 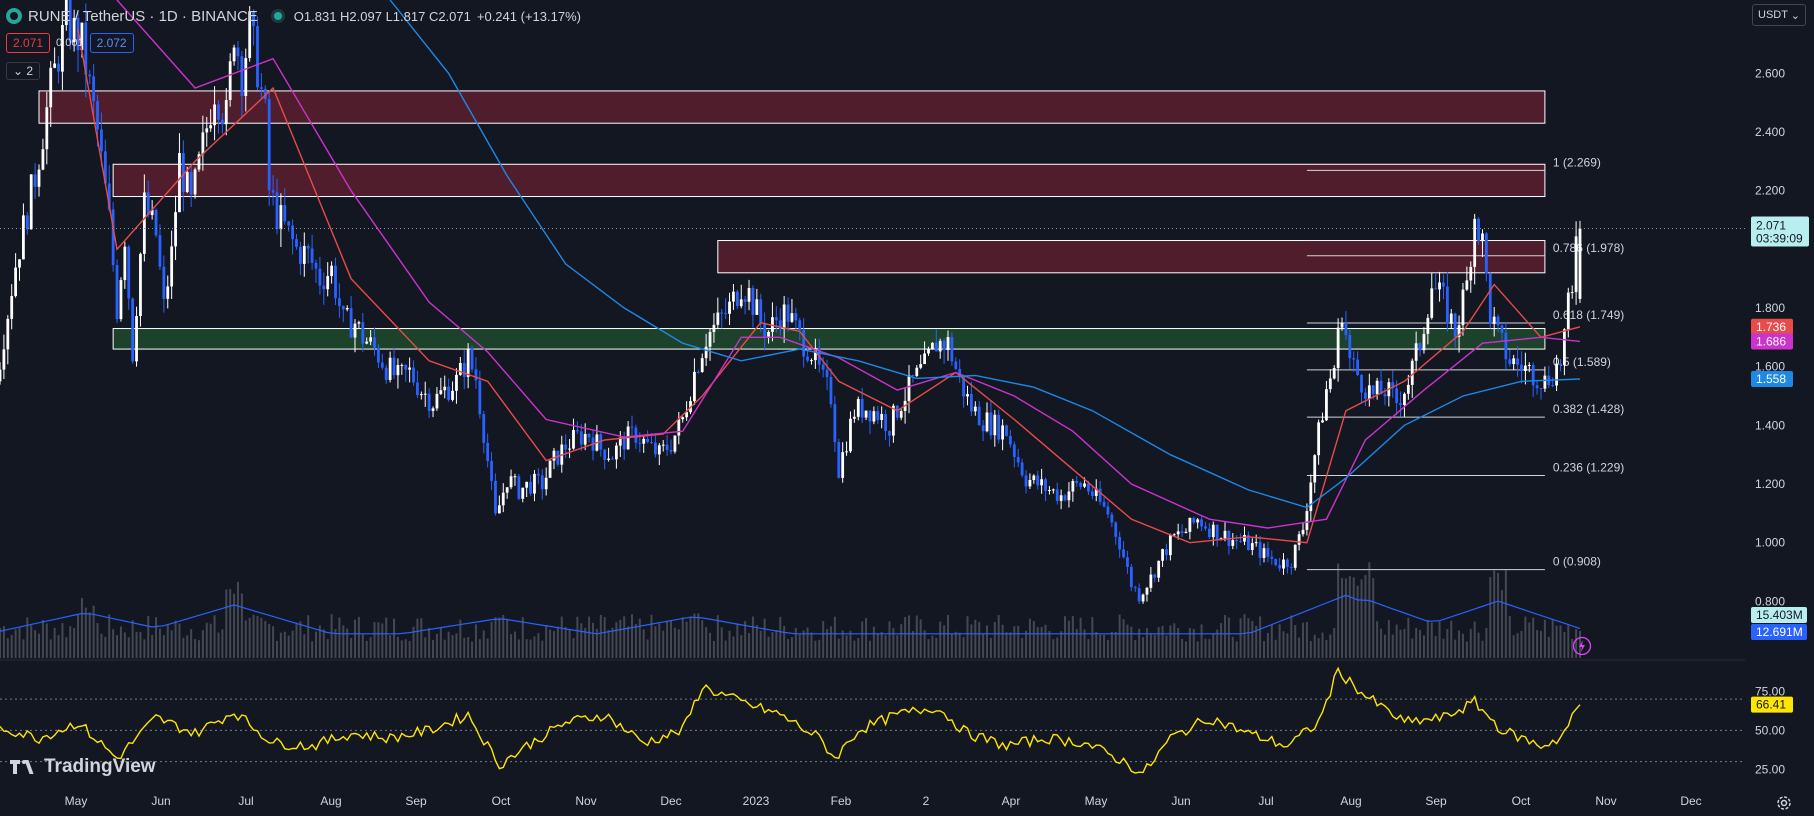 I want to click on symbol-title: RUNE / TetherUS · 1D · BINANCE, so click(x=143, y=16).